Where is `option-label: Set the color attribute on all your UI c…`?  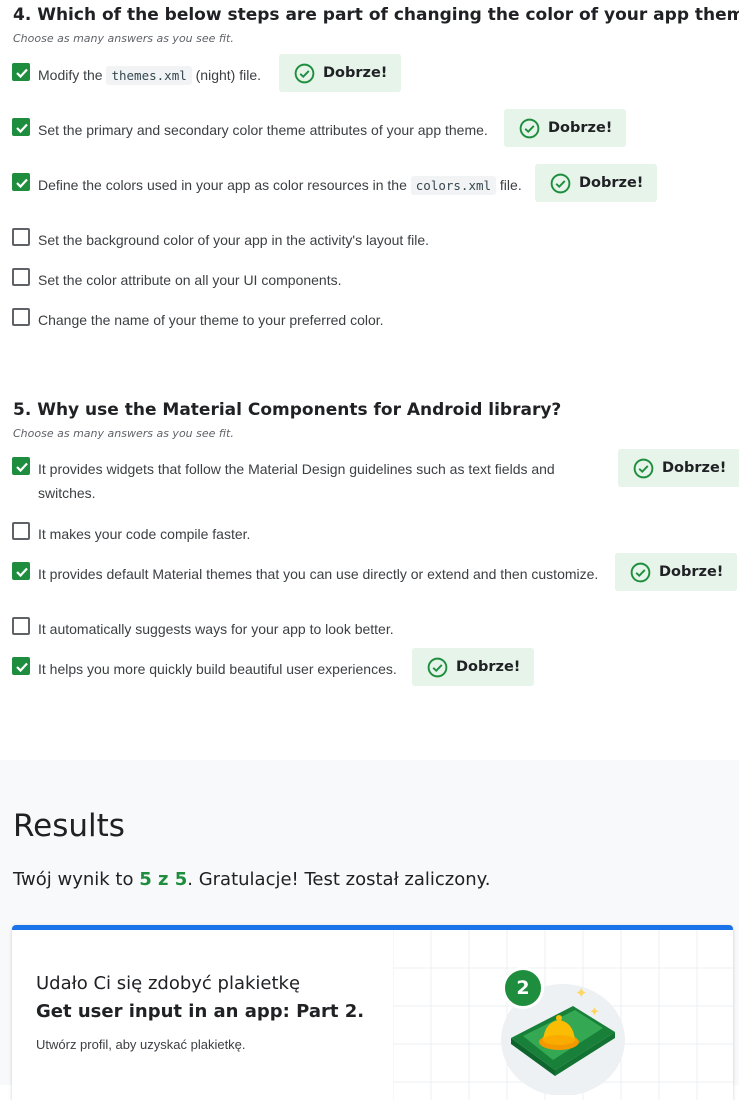 option-label: Set the color attribute on all your UI c… is located at coordinates (190, 280).